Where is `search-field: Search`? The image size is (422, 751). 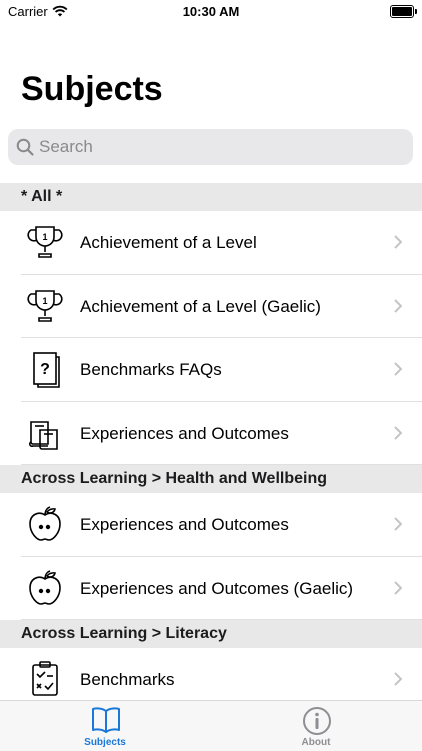 search-field: Search is located at coordinates (210, 147).